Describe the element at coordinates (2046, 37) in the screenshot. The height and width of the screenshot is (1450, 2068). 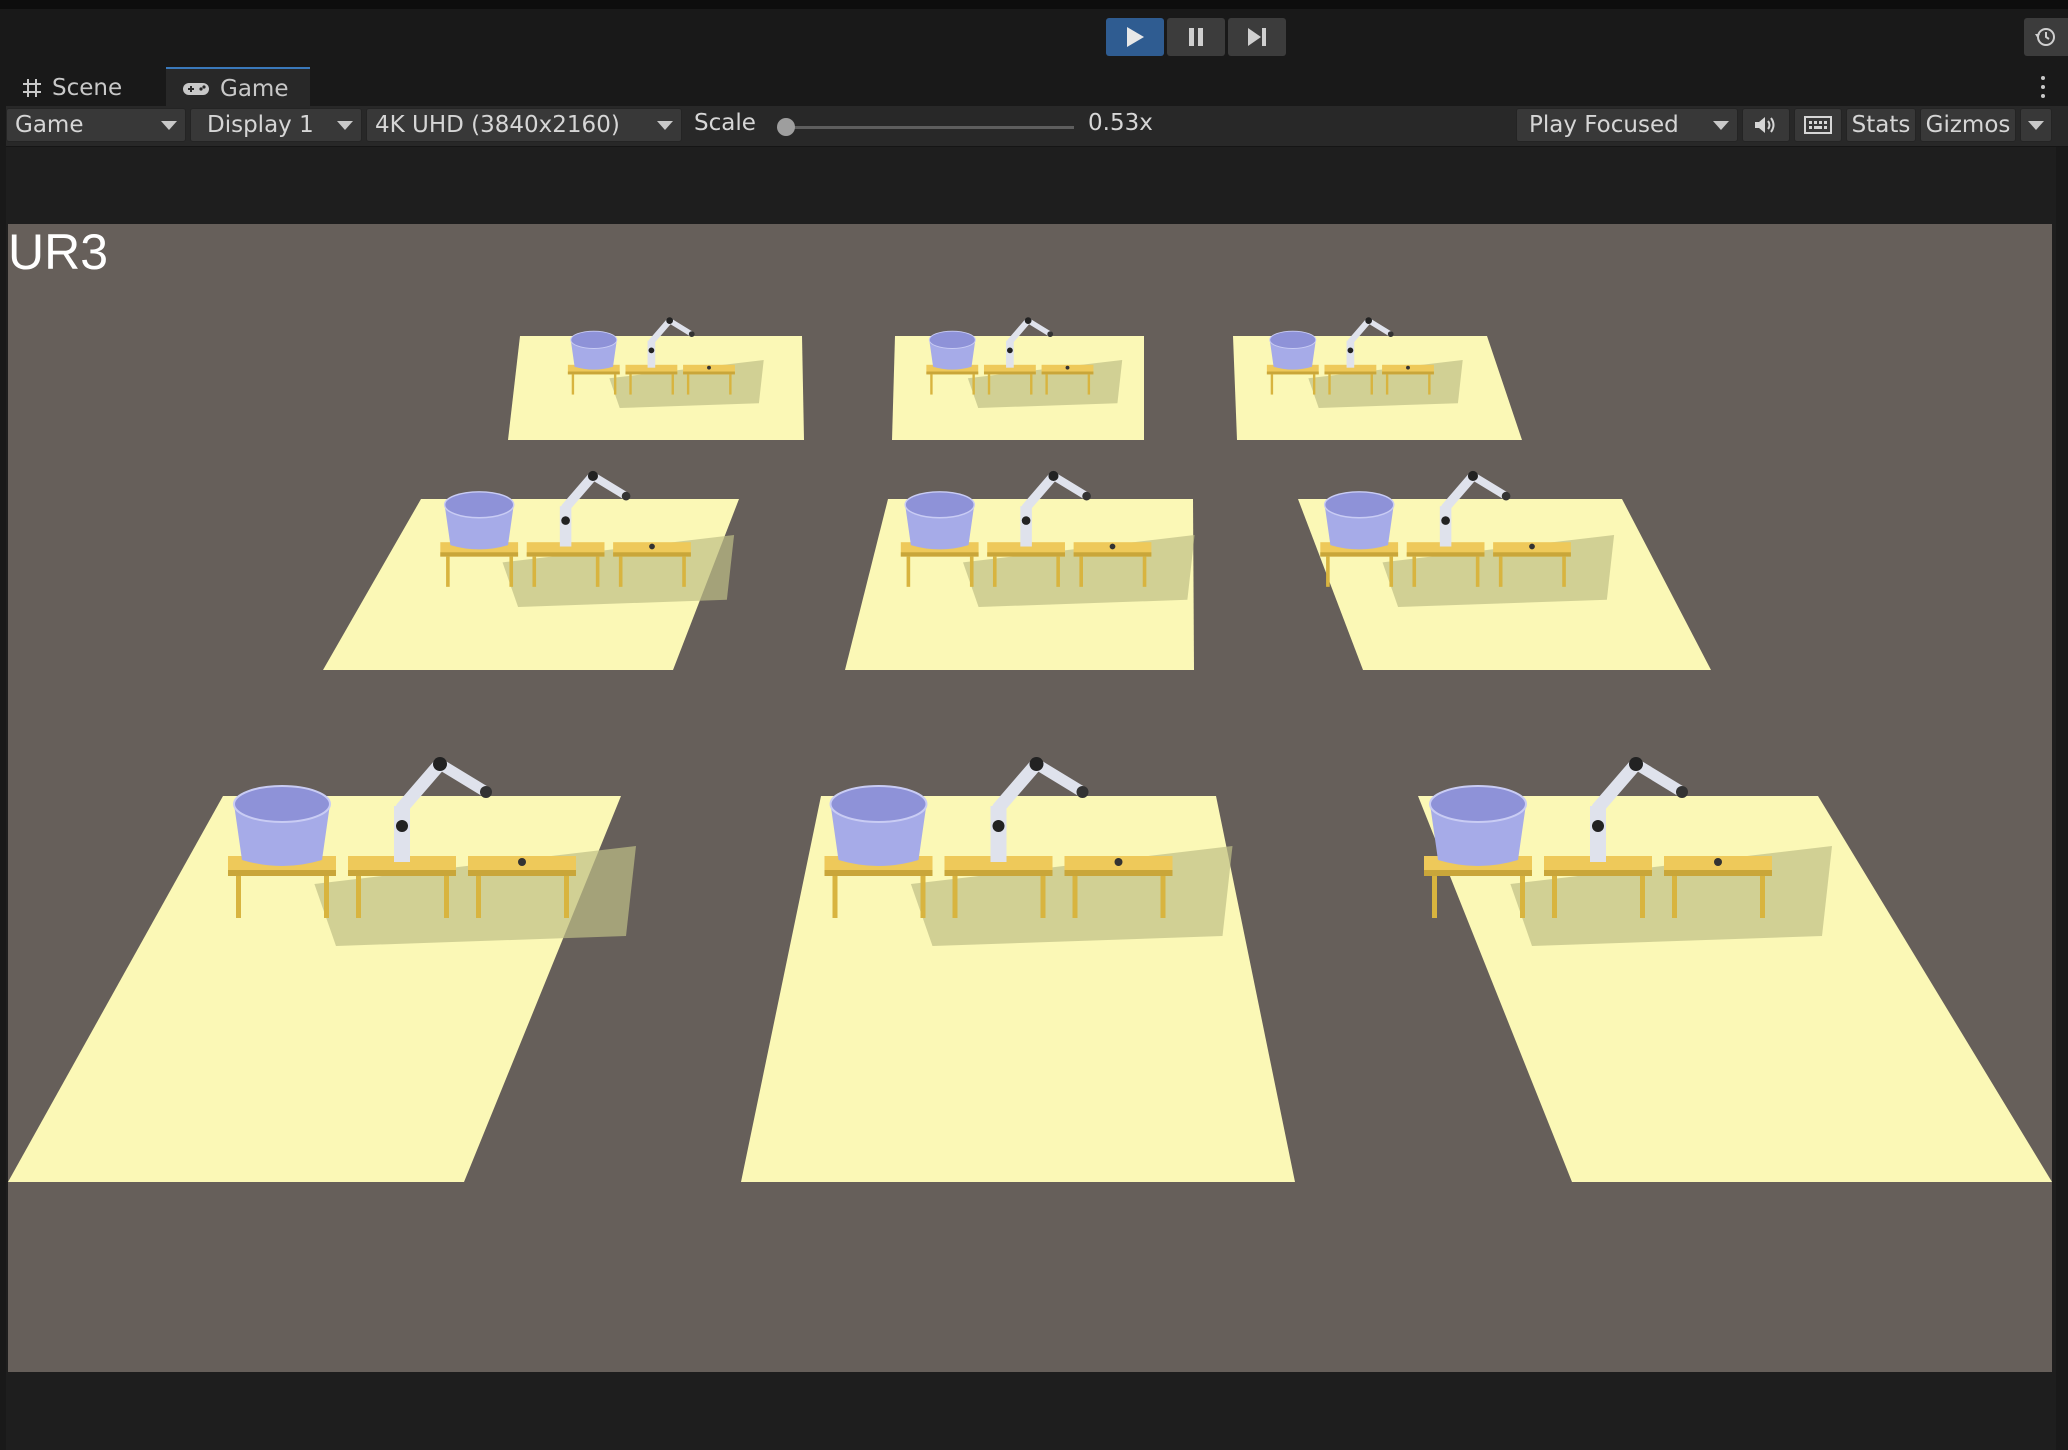
I see `history-button` at that location.